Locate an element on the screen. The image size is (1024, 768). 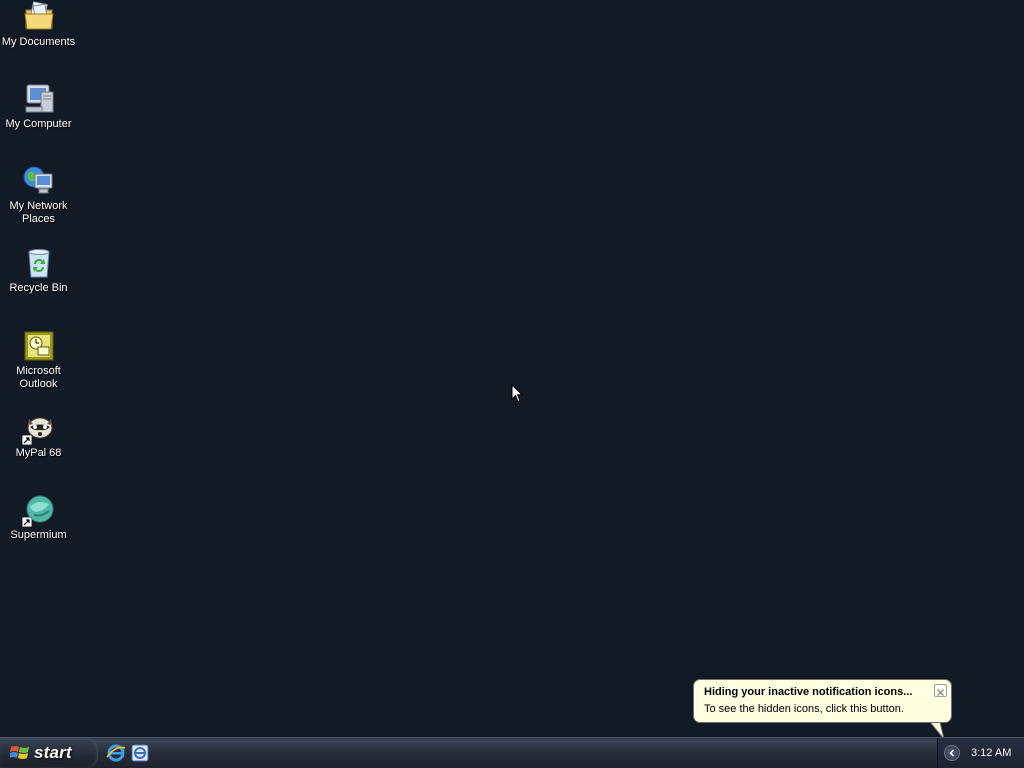
desktop-icon-microsoft-outlook: Microsoft Outlook is located at coordinates (38, 360).